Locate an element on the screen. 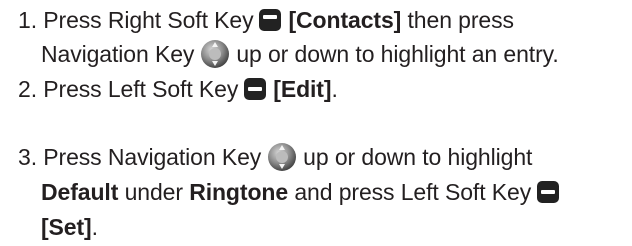 Image resolution: width=632 pixels, height=246 pixels. step-number: 3. is located at coordinates (27, 157).